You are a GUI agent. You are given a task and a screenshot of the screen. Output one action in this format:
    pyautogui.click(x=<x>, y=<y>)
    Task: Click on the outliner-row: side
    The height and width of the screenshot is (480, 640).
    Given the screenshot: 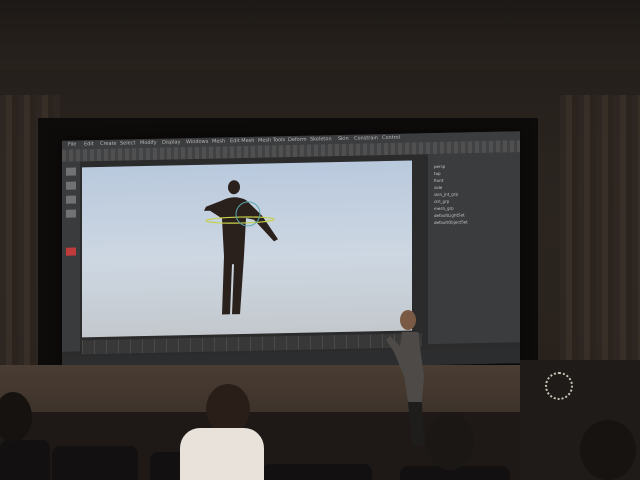 What is the action you would take?
    pyautogui.click(x=438, y=187)
    